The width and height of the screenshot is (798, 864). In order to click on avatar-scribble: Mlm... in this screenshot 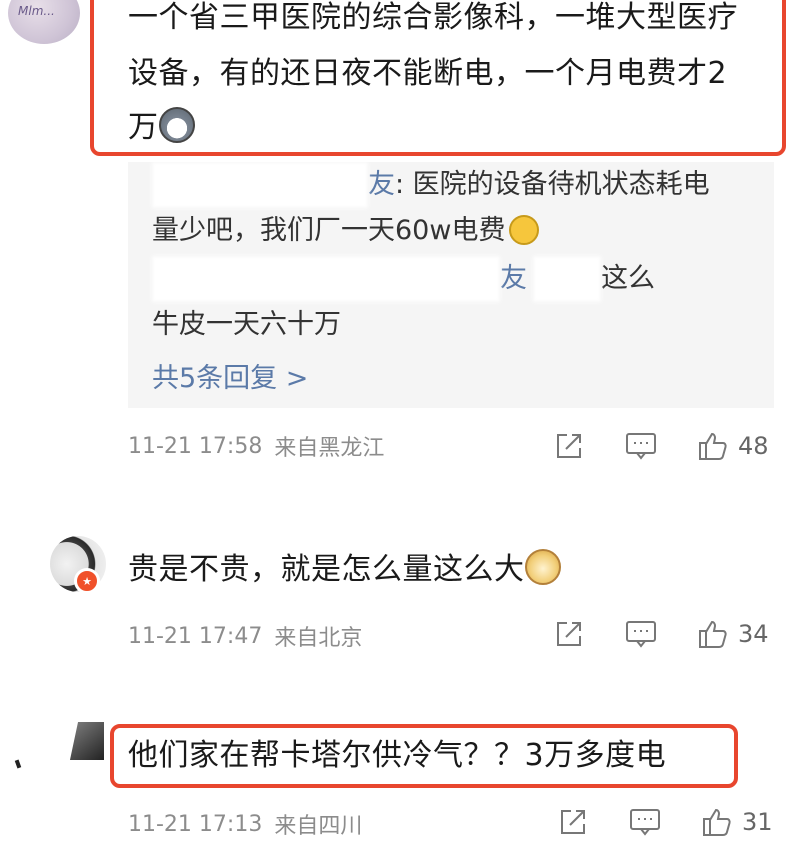, I will do `click(36, 11)`.